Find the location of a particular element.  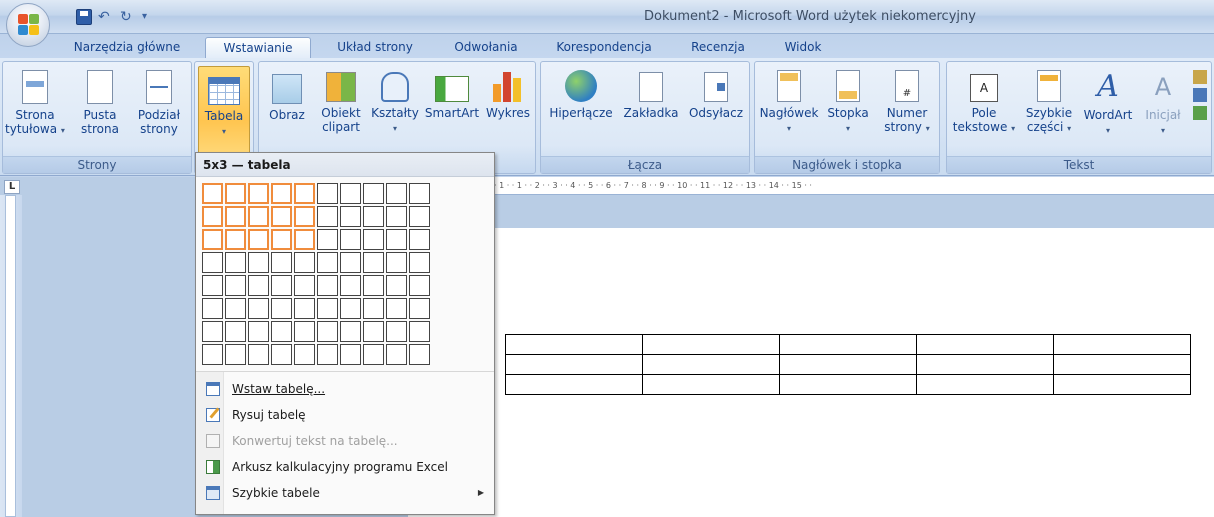

save-icon is located at coordinates (84, 17).